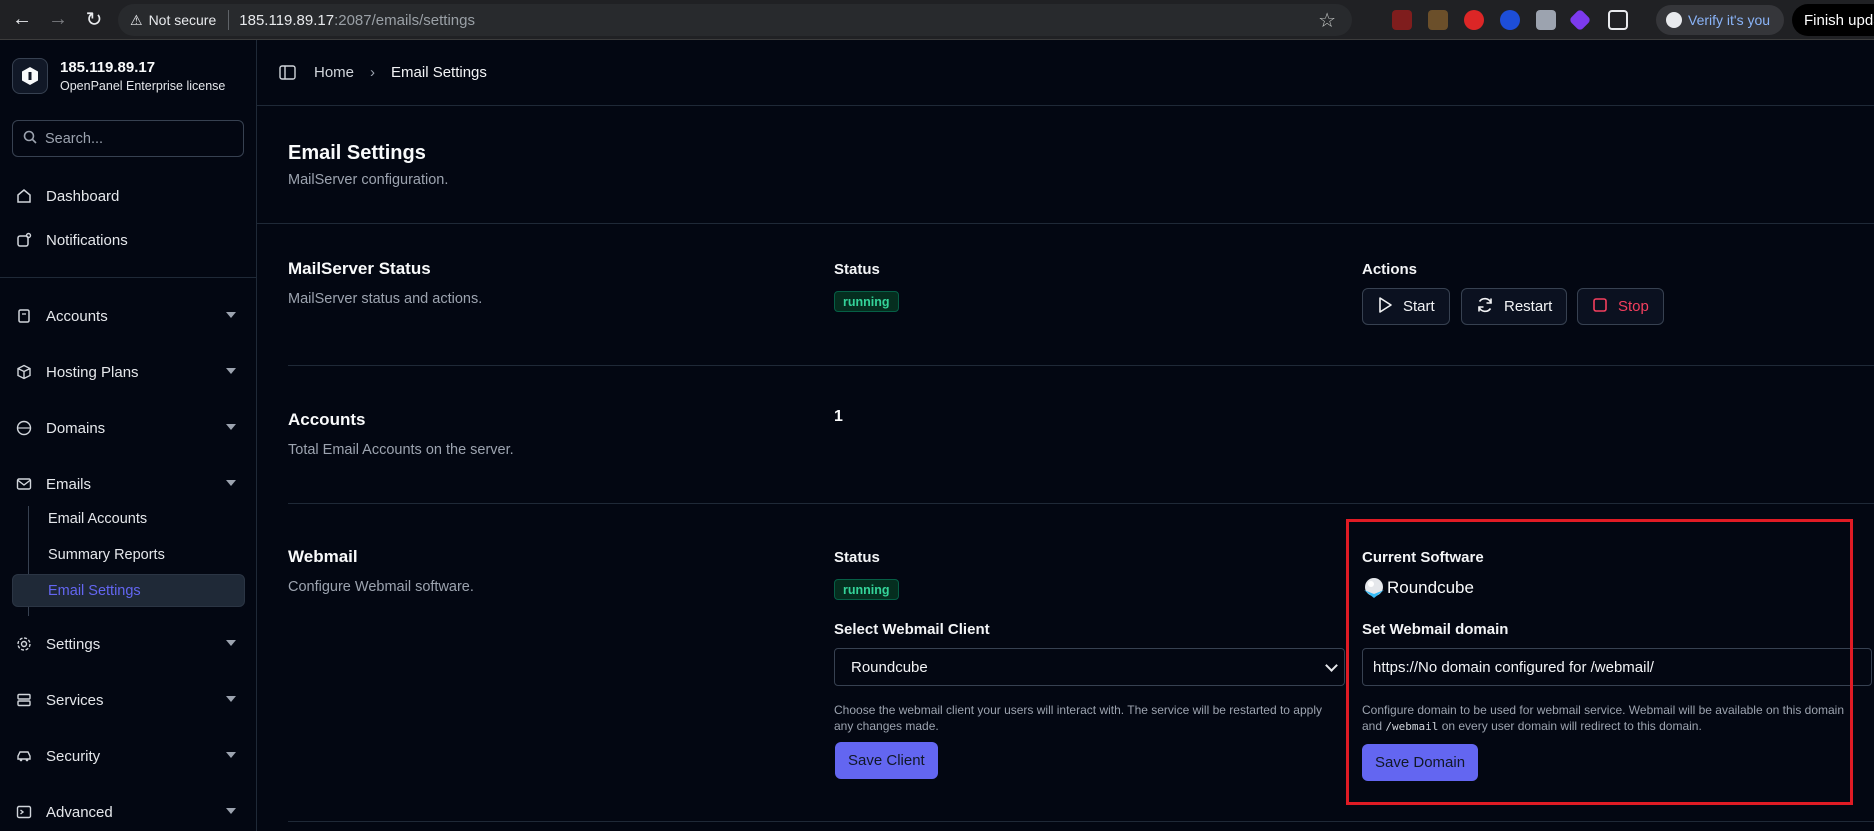 This screenshot has width=1874, height=831. Describe the element at coordinates (24, 812) in the screenshot. I see `terminal-icon` at that location.